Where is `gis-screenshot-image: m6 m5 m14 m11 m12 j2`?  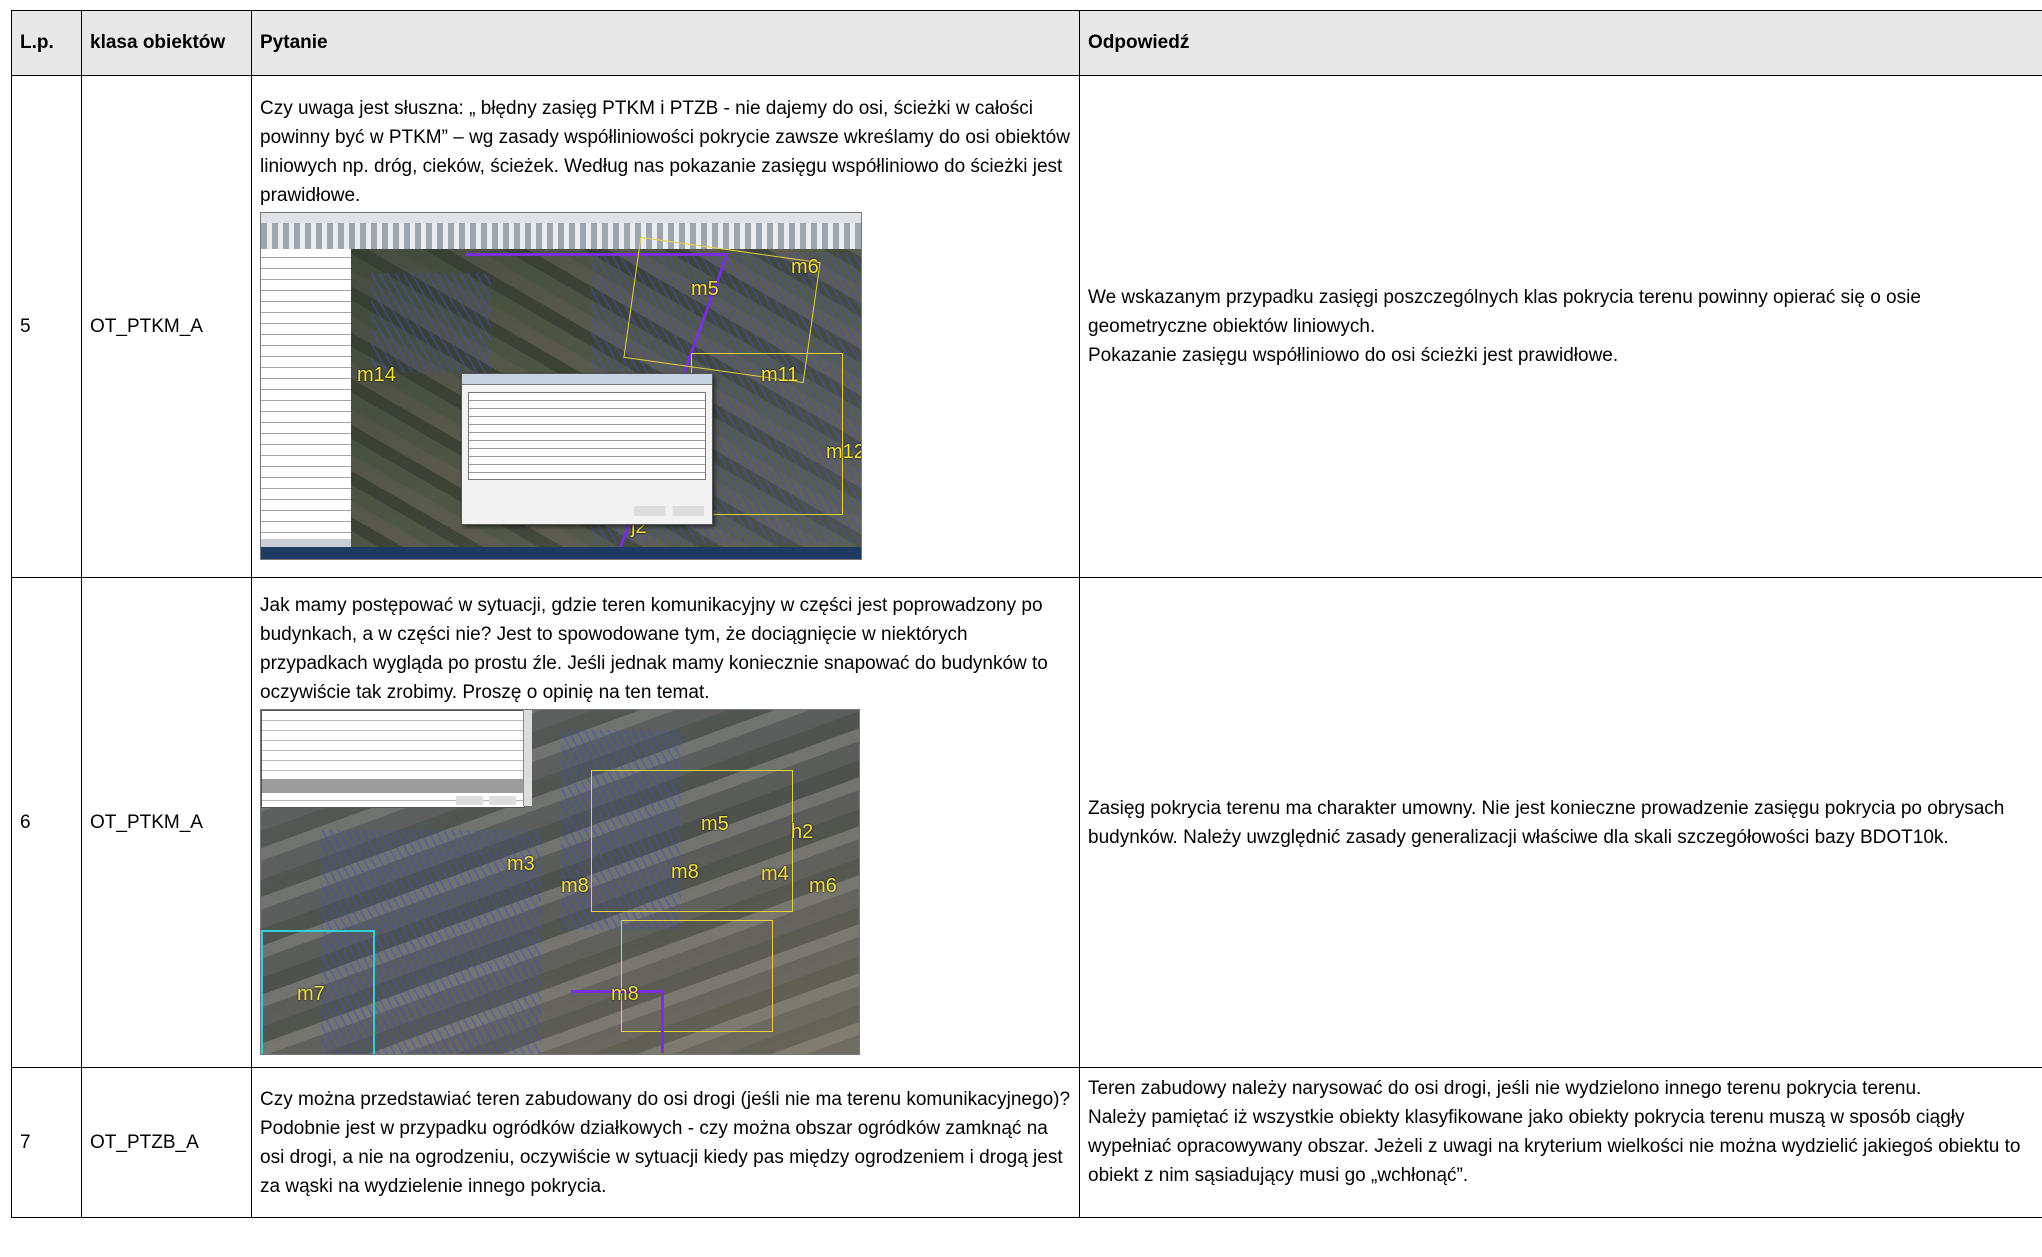
gis-screenshot-image: m6 m5 m14 m11 m12 j2 is located at coordinates (561, 385).